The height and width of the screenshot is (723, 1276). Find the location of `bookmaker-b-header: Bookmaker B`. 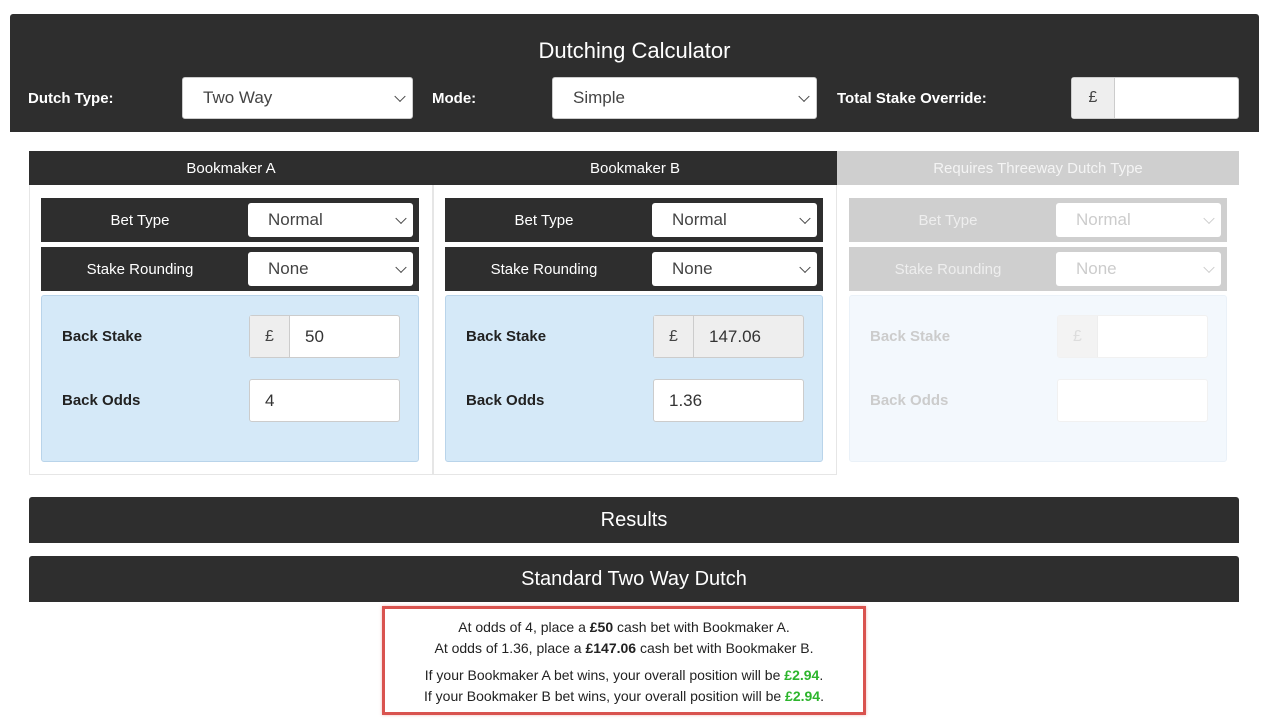

bookmaker-b-header: Bookmaker B is located at coordinates (635, 168).